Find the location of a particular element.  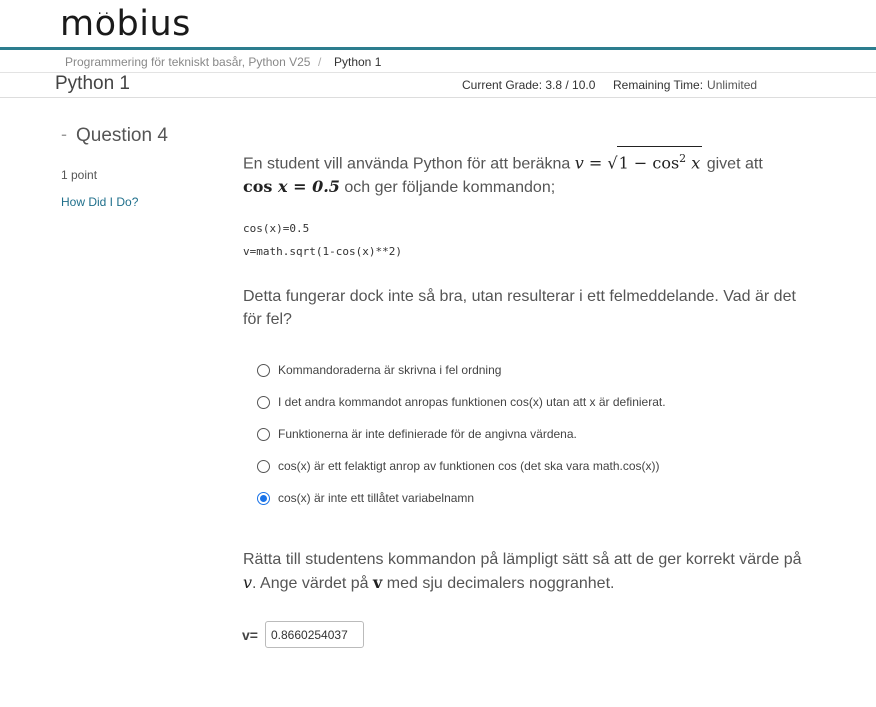

assignment-title: Python 1 is located at coordinates (92, 83).